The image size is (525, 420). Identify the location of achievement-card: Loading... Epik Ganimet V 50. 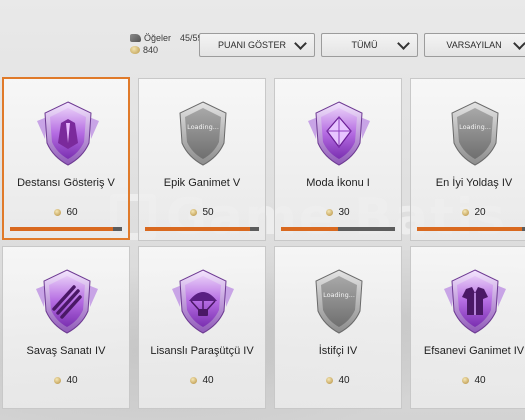
(202, 159).